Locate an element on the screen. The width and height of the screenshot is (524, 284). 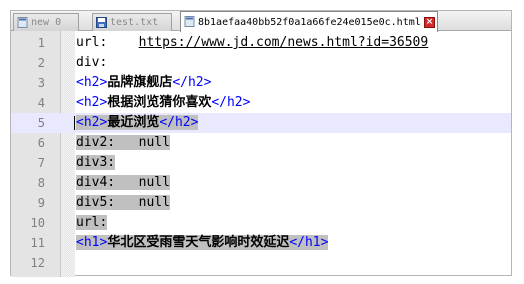
line-text: <h2>最近浏览</h2> is located at coordinates (137, 123).